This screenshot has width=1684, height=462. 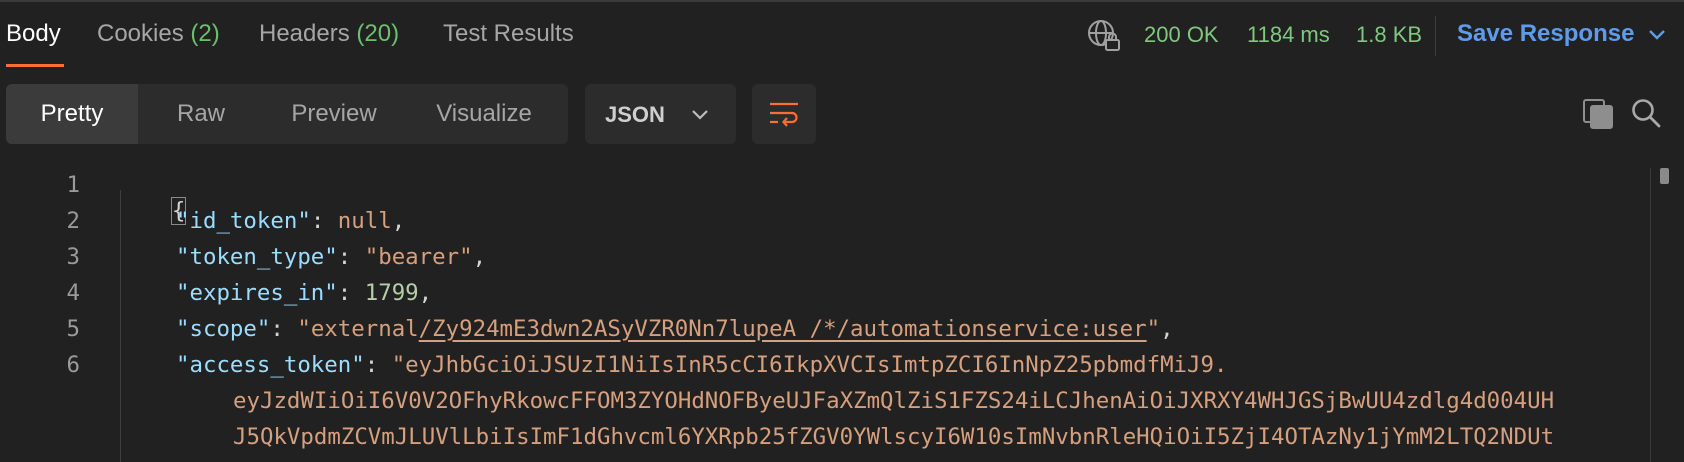 What do you see at coordinates (304, 33) in the screenshot?
I see `tab-label: Headers` at bounding box center [304, 33].